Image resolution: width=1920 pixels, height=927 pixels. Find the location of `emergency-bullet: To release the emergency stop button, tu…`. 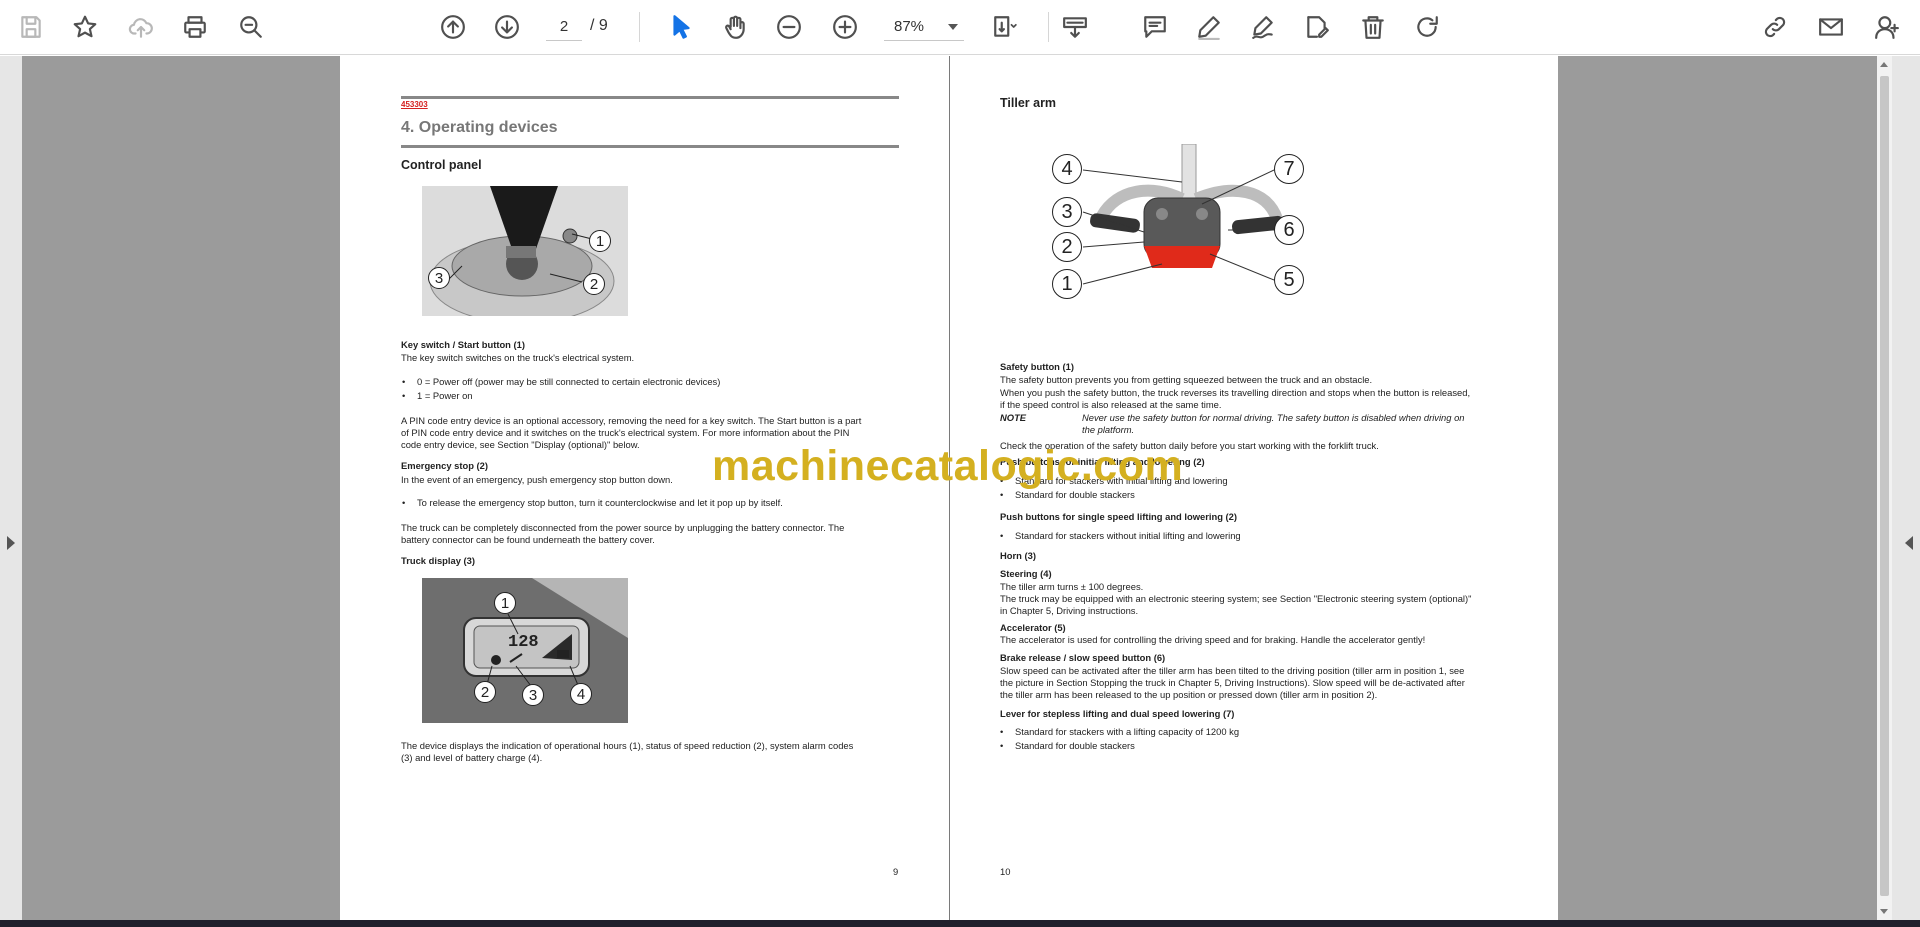

emergency-bullet: To release the emergency stop button, tu… is located at coordinates (600, 502).